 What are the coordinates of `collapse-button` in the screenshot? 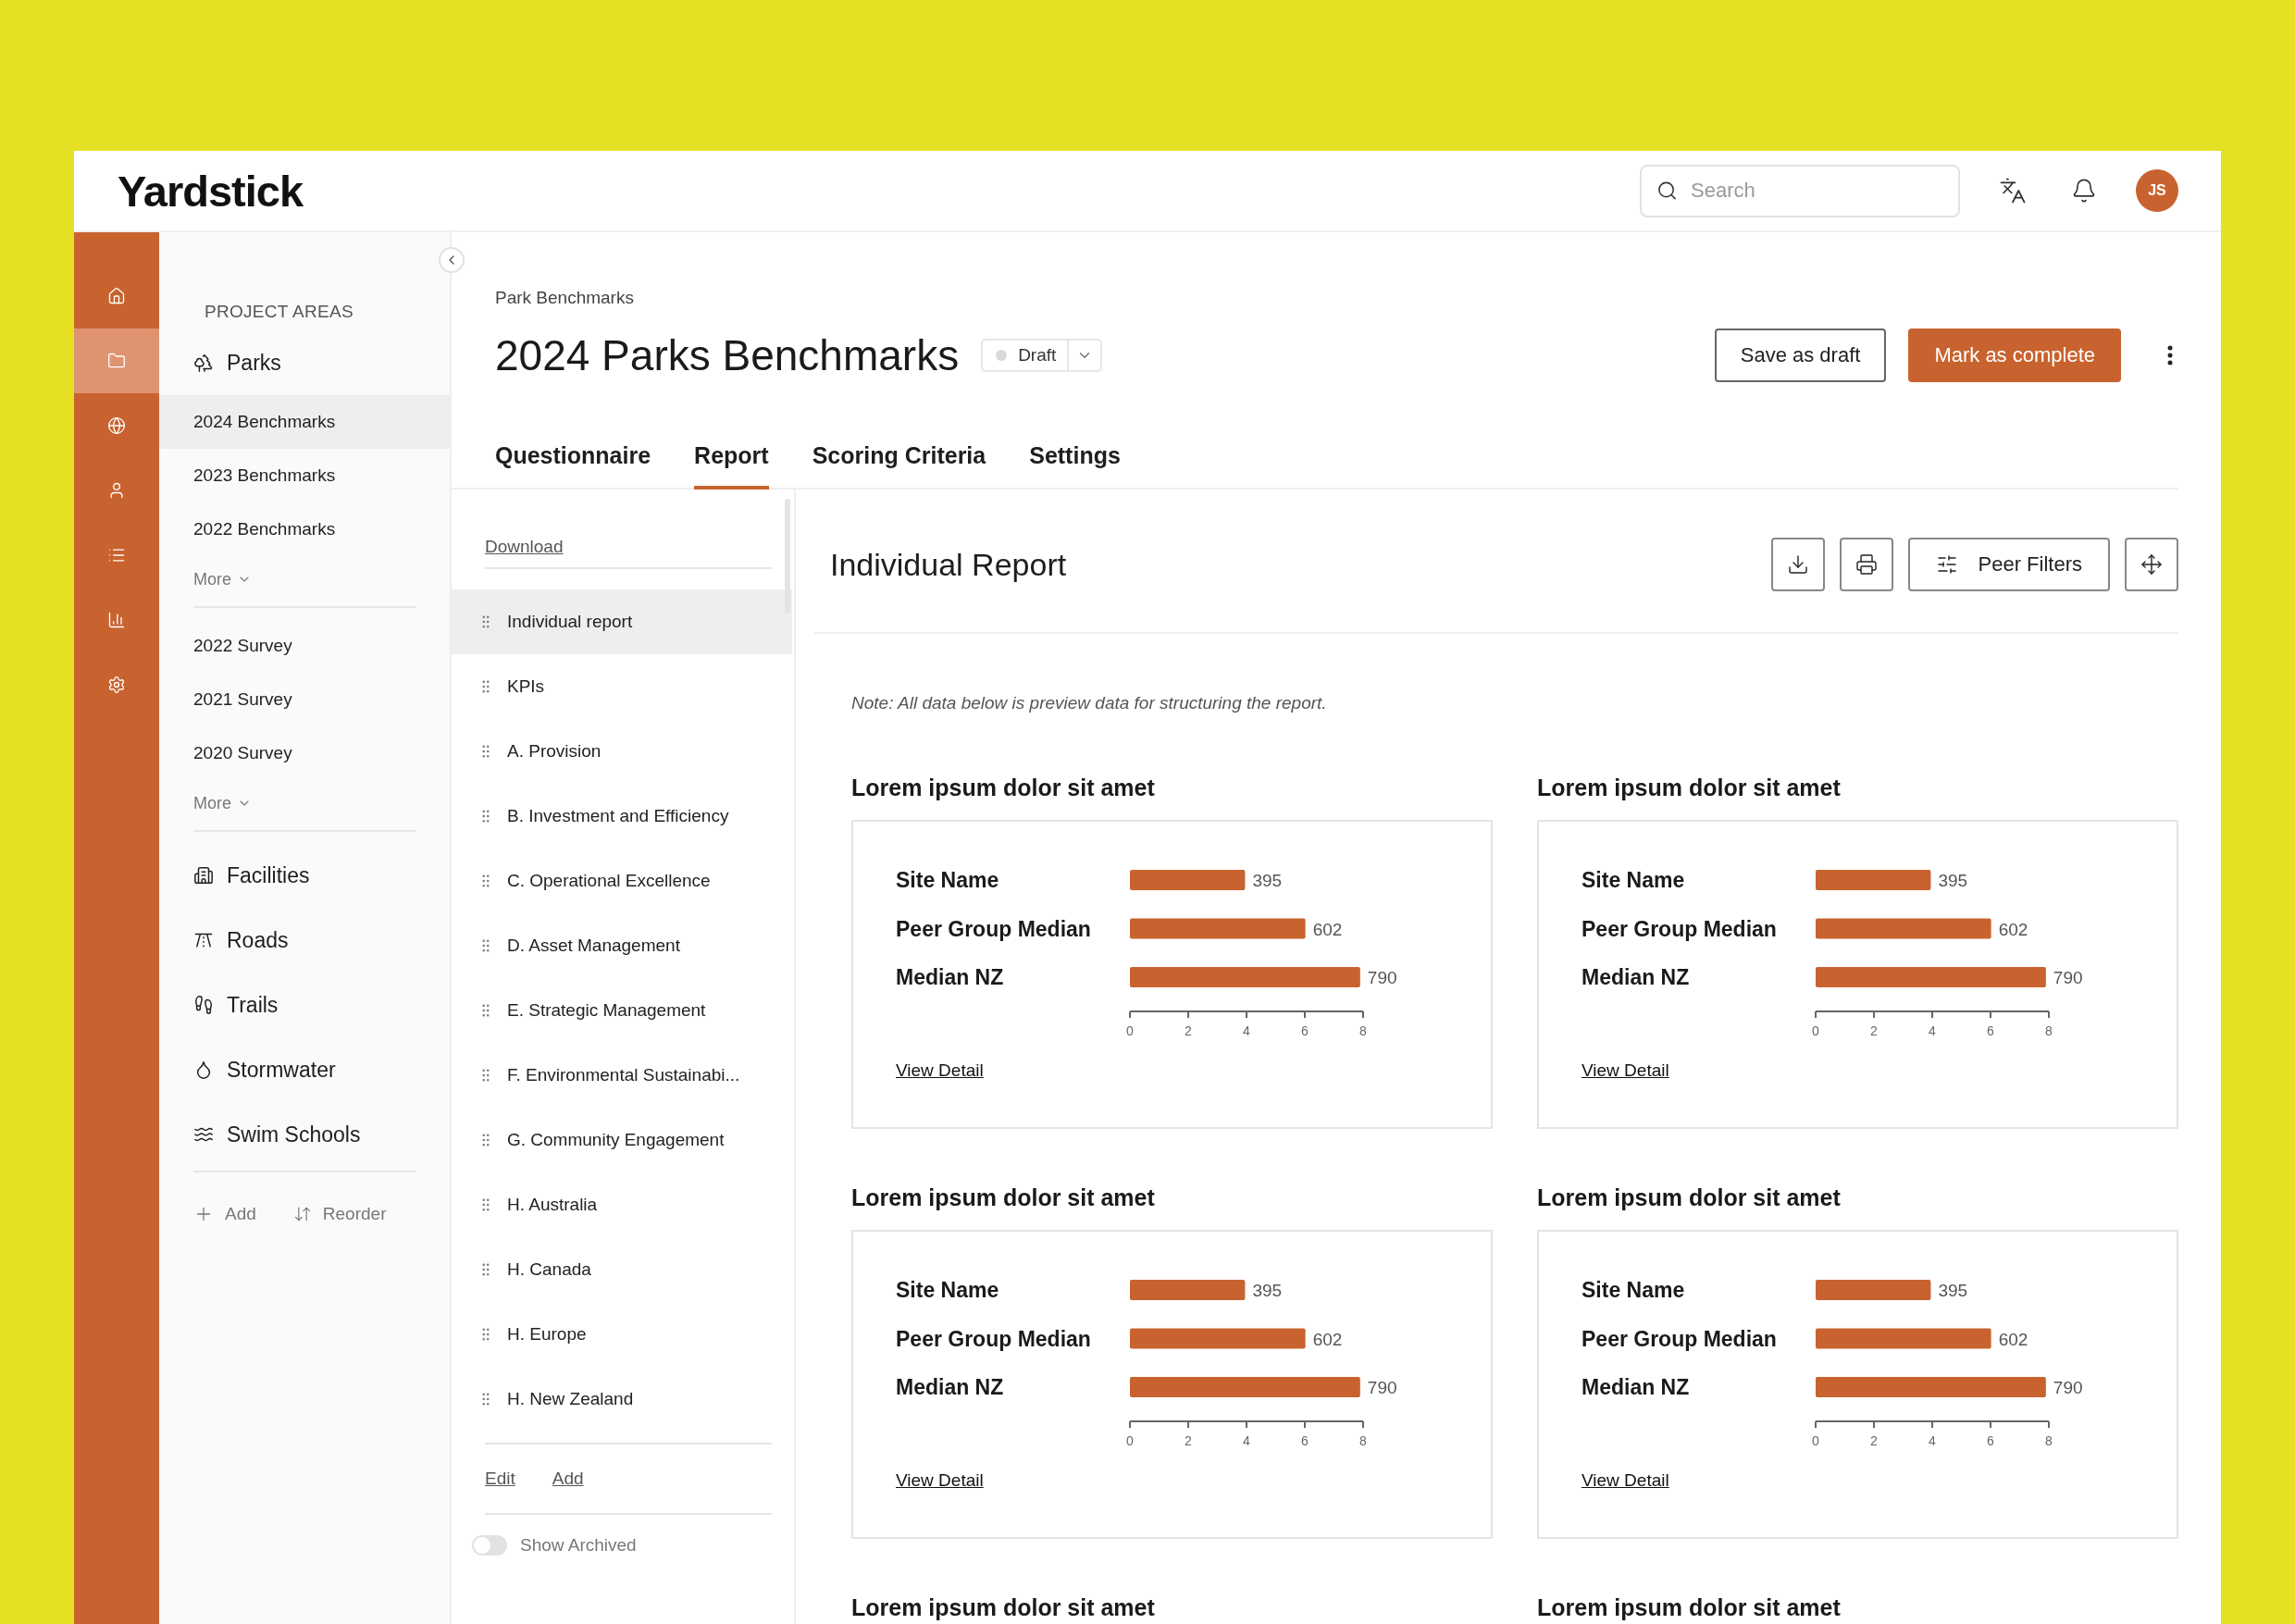 It's located at (452, 260).